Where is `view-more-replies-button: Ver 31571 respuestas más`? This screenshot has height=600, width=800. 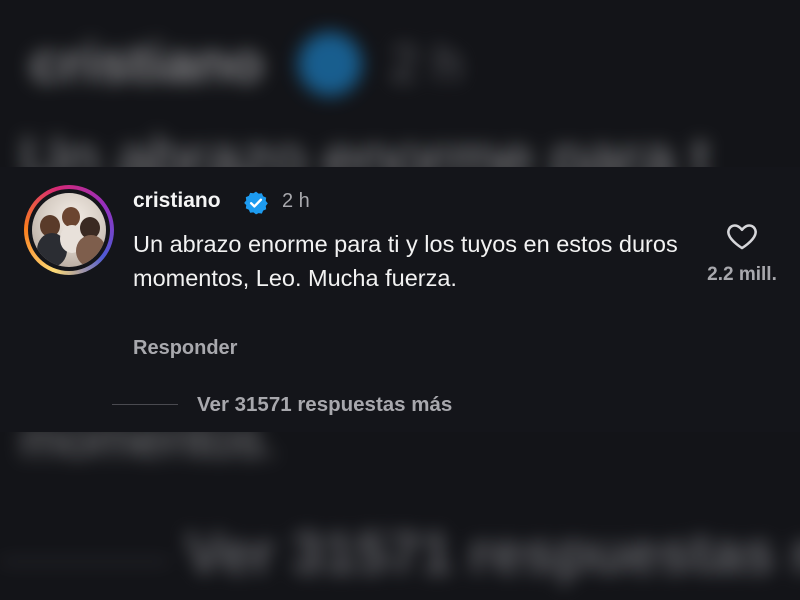 view-more-replies-button: Ver 31571 respuestas más is located at coordinates (324, 405).